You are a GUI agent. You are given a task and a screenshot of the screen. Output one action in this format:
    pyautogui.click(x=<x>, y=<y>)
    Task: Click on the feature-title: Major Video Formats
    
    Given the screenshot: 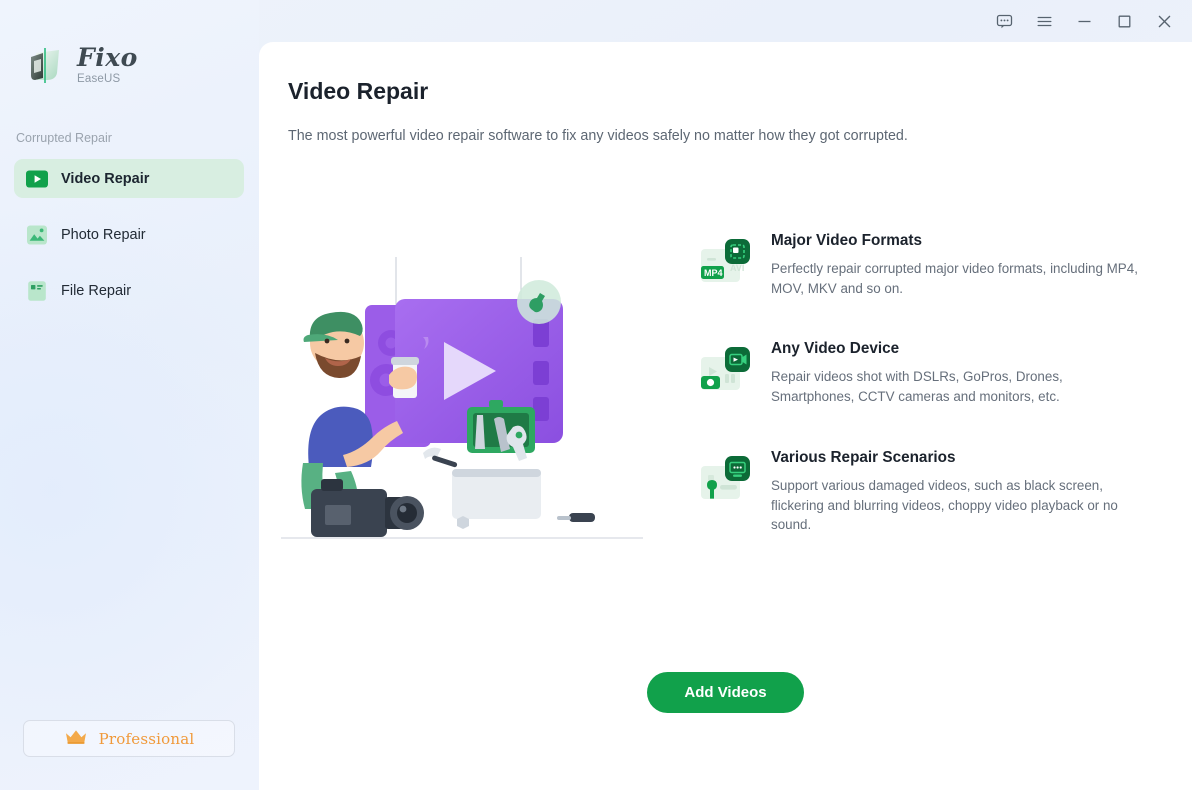 What is the action you would take?
    pyautogui.click(x=847, y=240)
    